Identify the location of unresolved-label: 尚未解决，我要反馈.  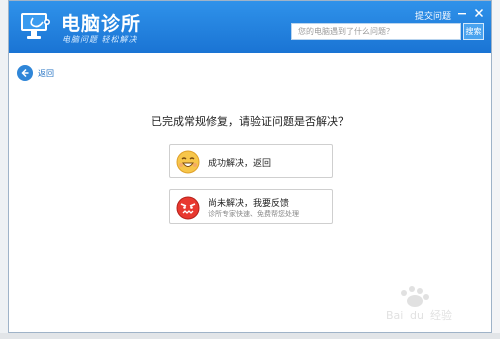
(249, 204).